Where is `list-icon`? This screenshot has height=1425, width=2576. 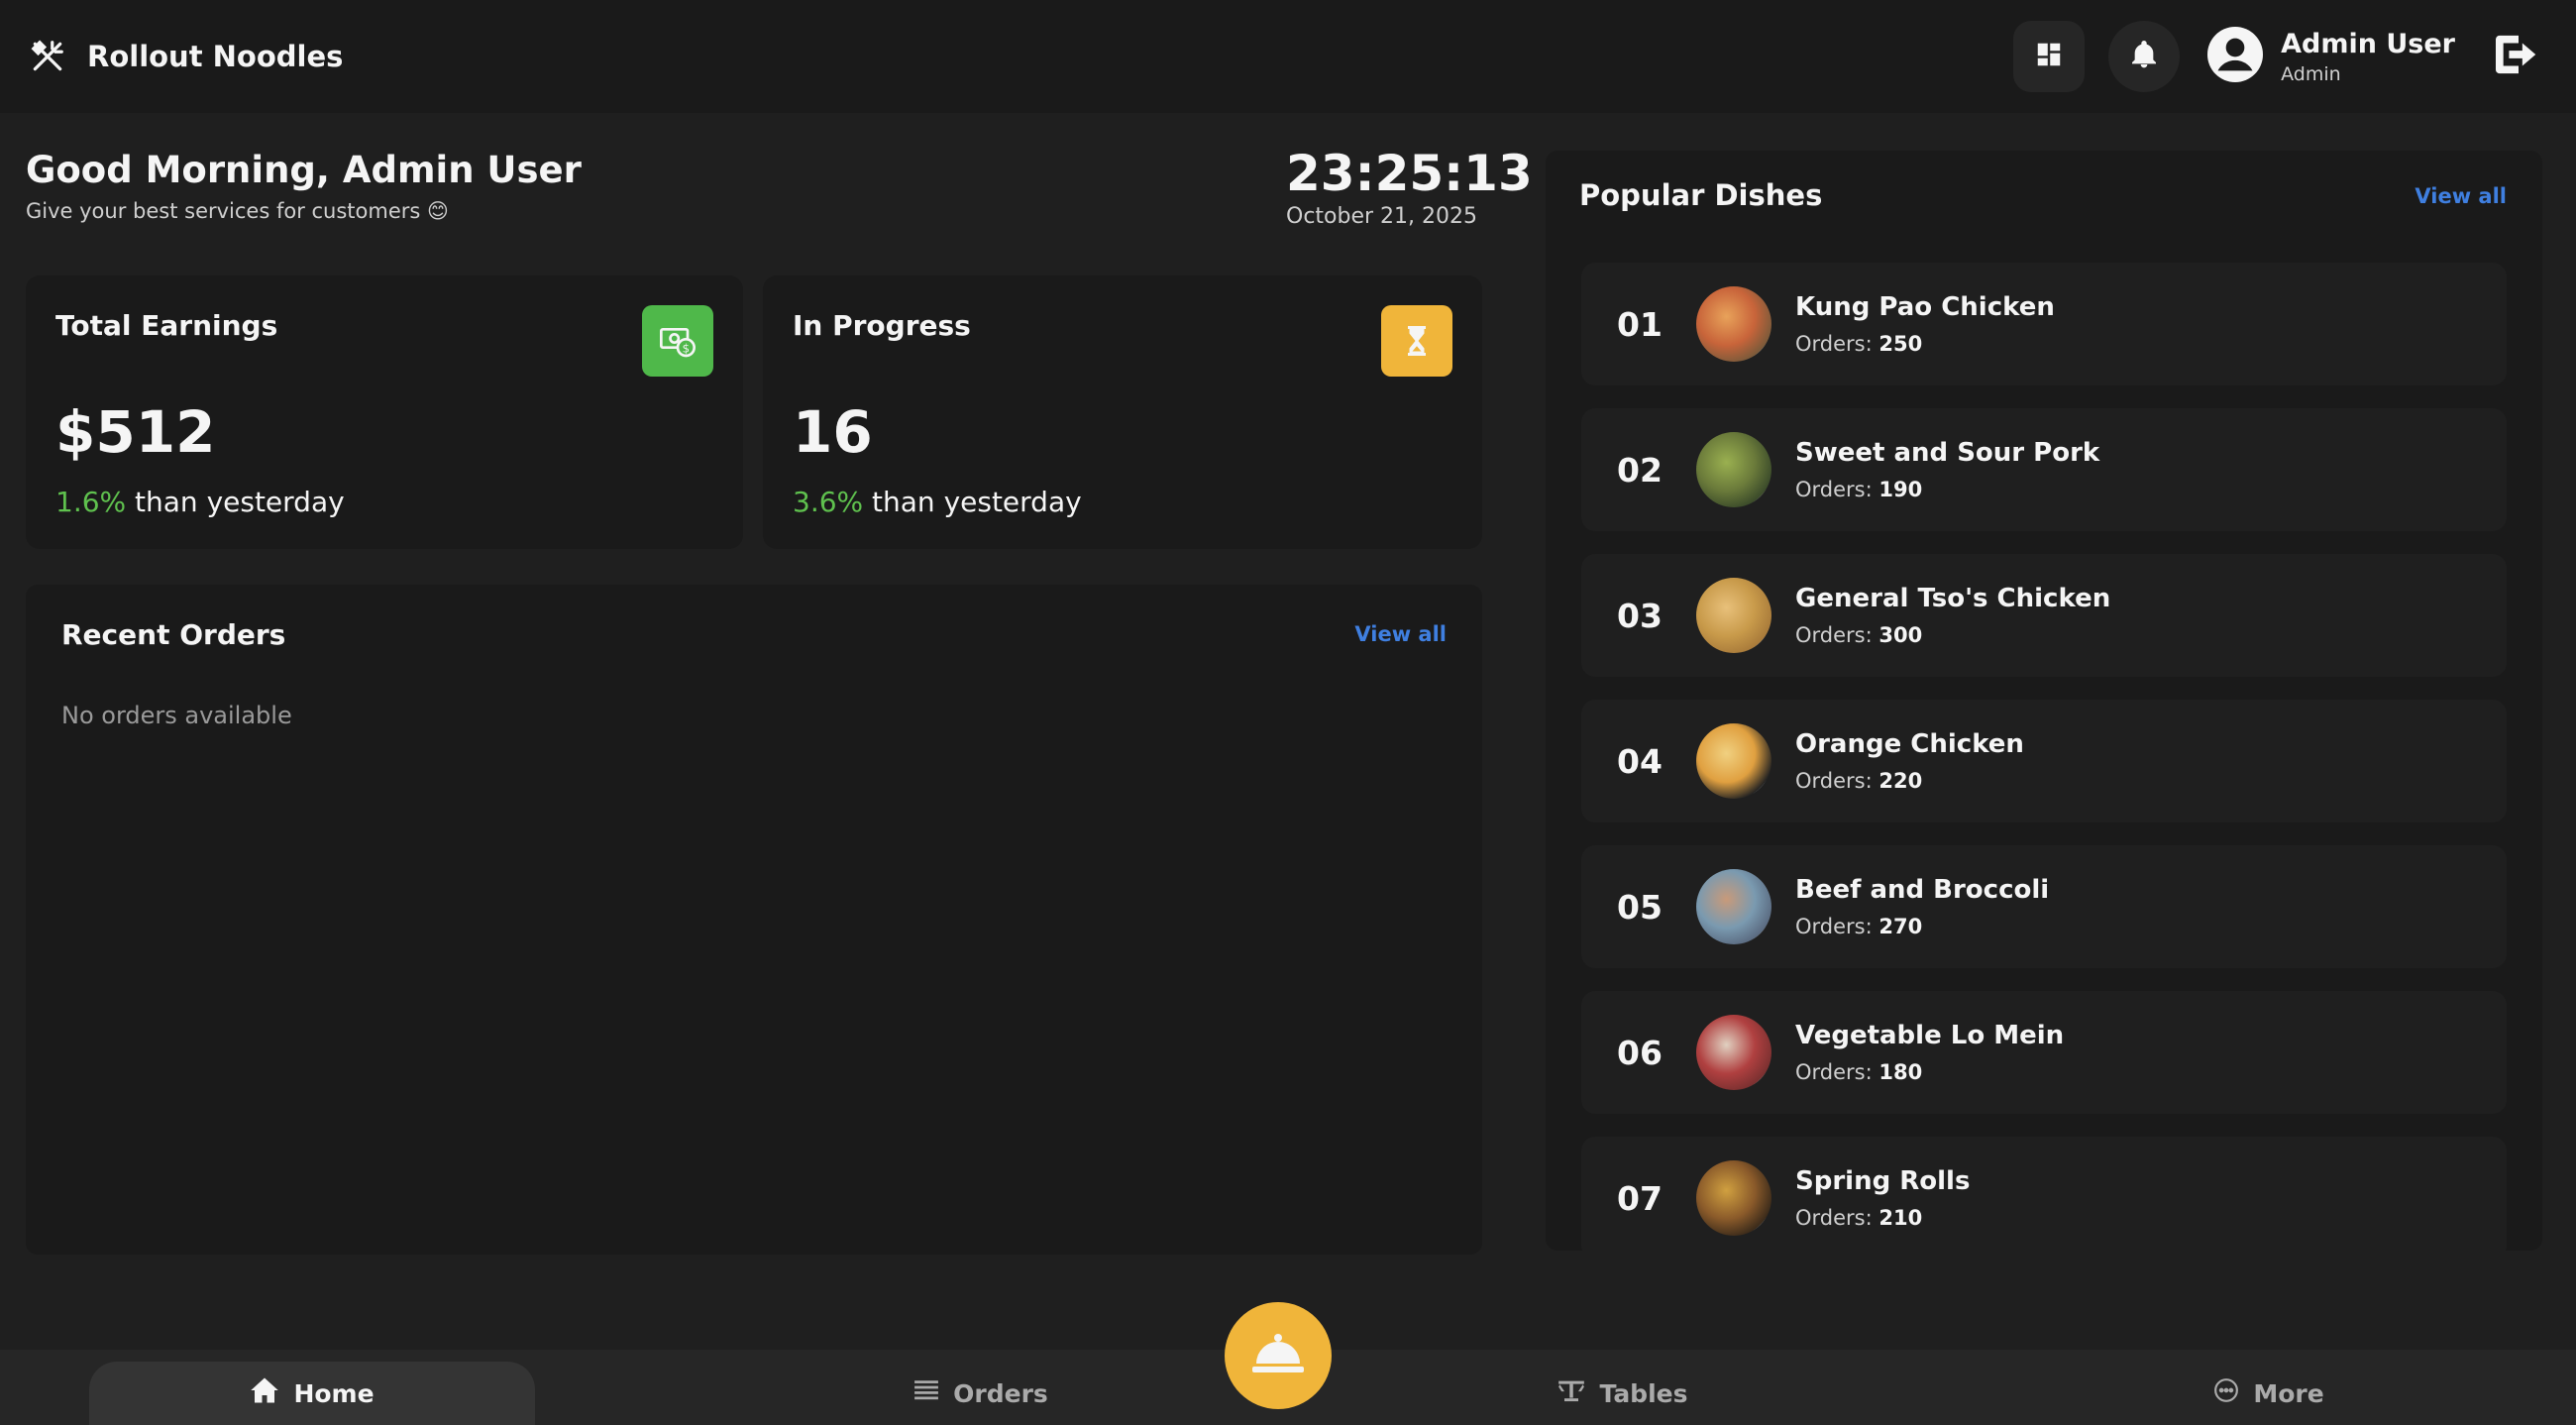 list-icon is located at coordinates (926, 1393).